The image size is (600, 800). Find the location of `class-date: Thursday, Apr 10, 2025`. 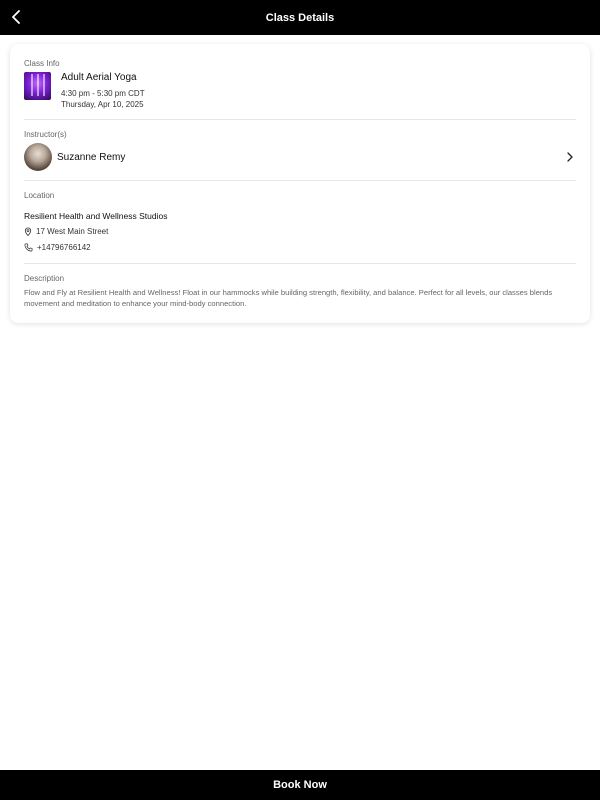

class-date: Thursday, Apr 10, 2025 is located at coordinates (102, 104).